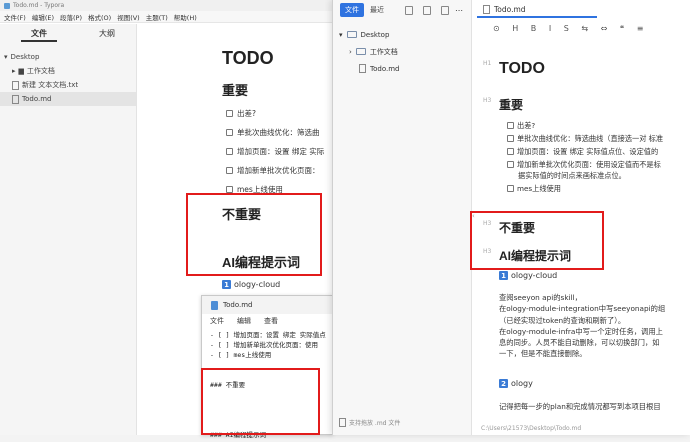  Describe the element at coordinates (271, 321) in the screenshot. I see `notepad-menu-view: 查看` at that location.